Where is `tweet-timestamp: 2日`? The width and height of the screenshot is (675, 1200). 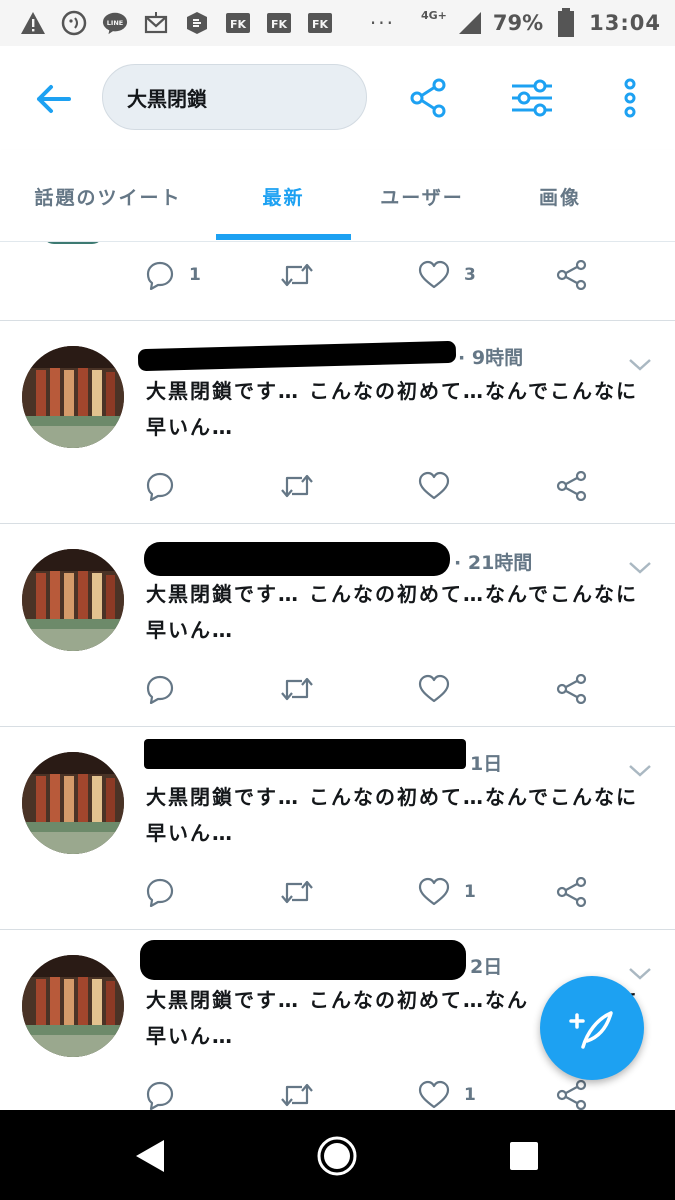 tweet-timestamp: 2日 is located at coordinates (486, 965).